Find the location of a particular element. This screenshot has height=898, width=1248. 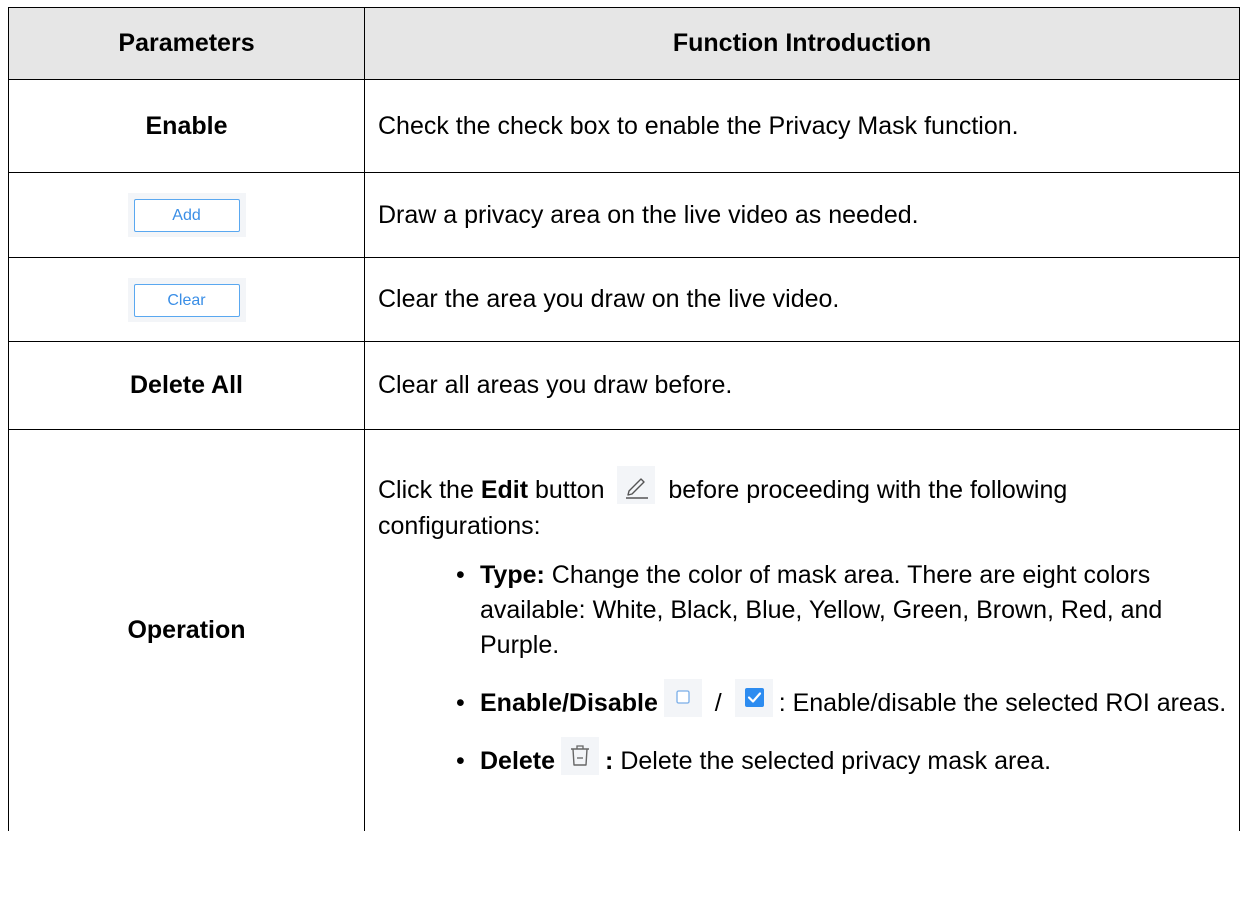

delete-text: Delete the selected privacy mask area. is located at coordinates (832, 761).